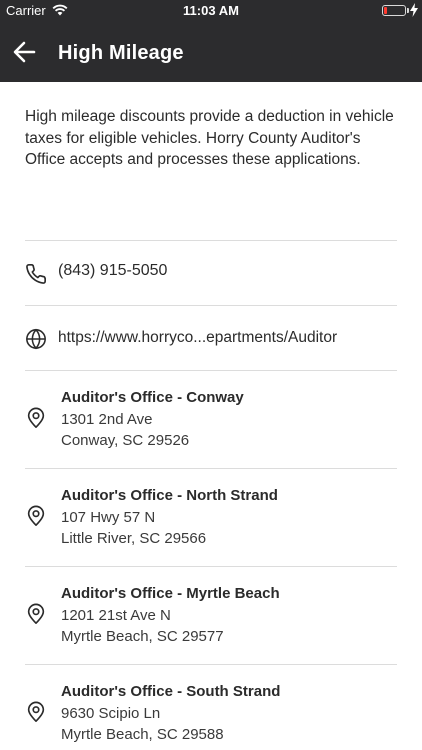  What do you see at coordinates (211, 52) in the screenshot?
I see `nav-bar: High Mileage` at bounding box center [211, 52].